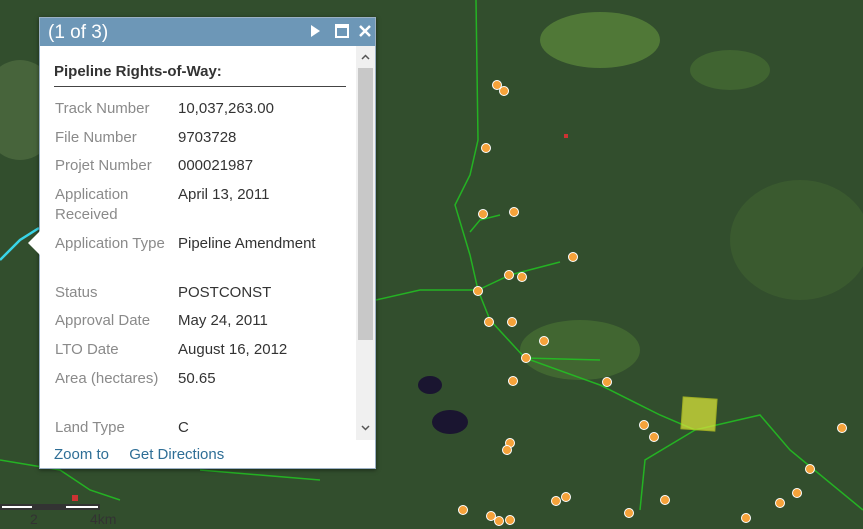 The image size is (863, 529). I want to click on attribute-value: 000021987, so click(216, 165).